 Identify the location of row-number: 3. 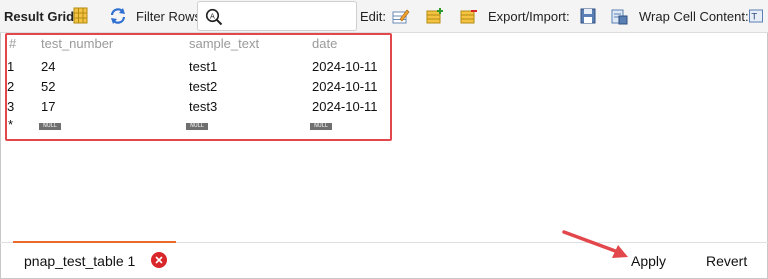
(11, 106).